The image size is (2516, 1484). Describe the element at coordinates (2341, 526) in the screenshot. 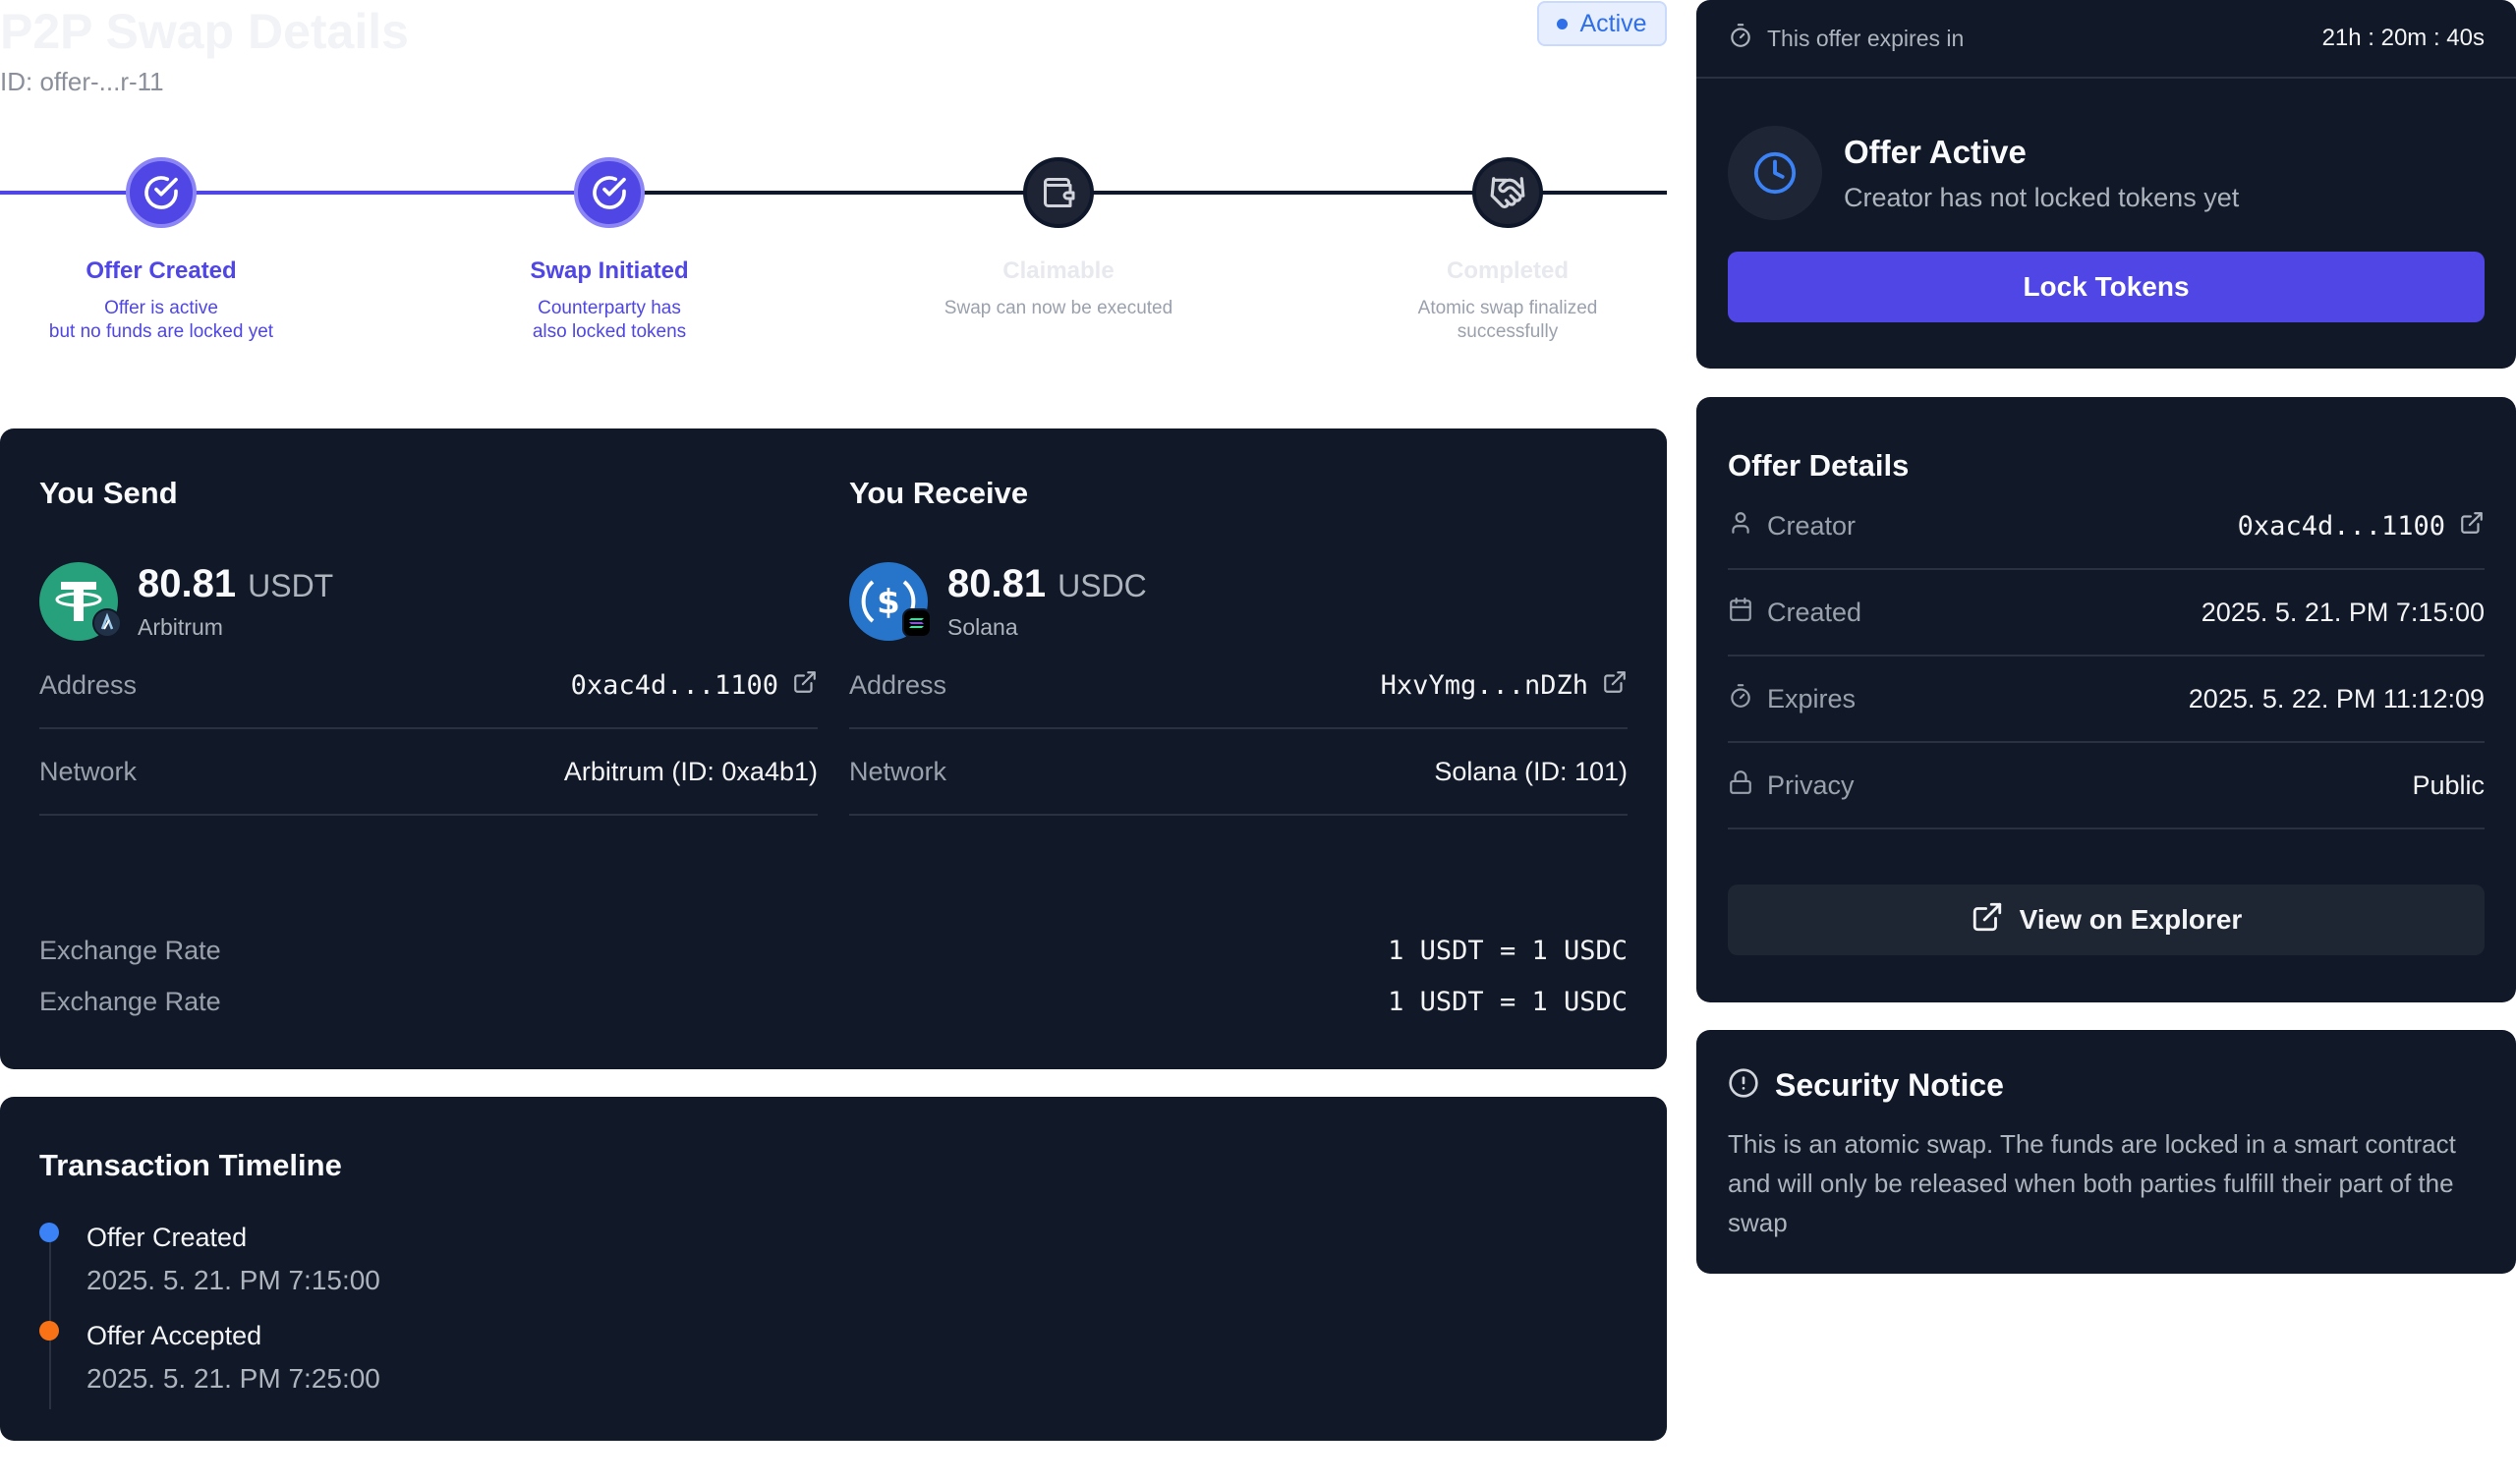

I see `creator-address: 0xac4d...1100` at that location.